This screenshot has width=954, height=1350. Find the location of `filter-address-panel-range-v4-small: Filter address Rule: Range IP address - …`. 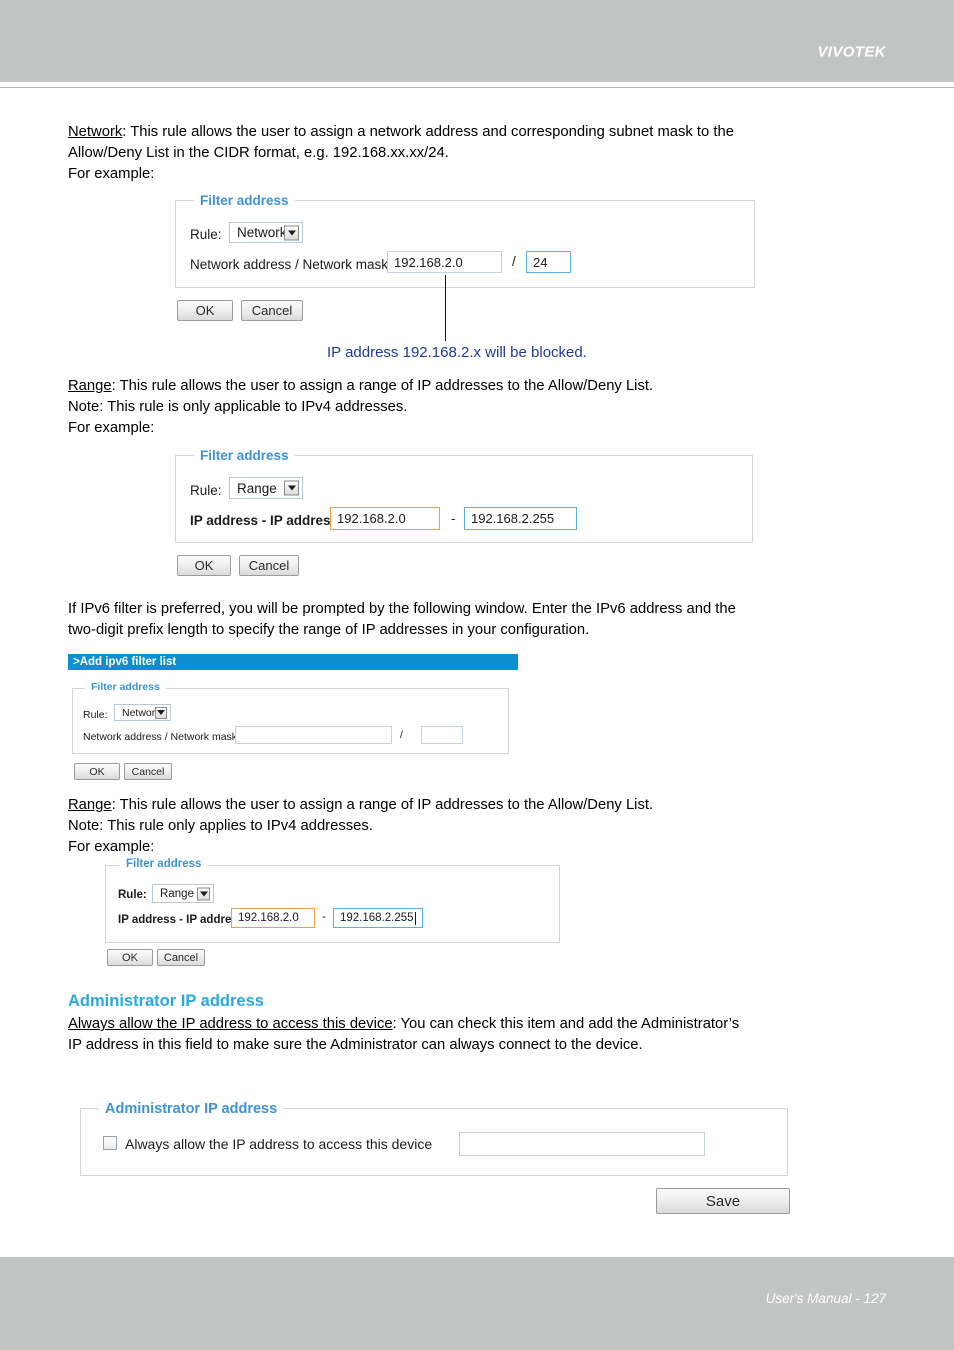

filter-address-panel-range-v4-small: Filter address Rule: Range IP address - … is located at coordinates (332, 900).